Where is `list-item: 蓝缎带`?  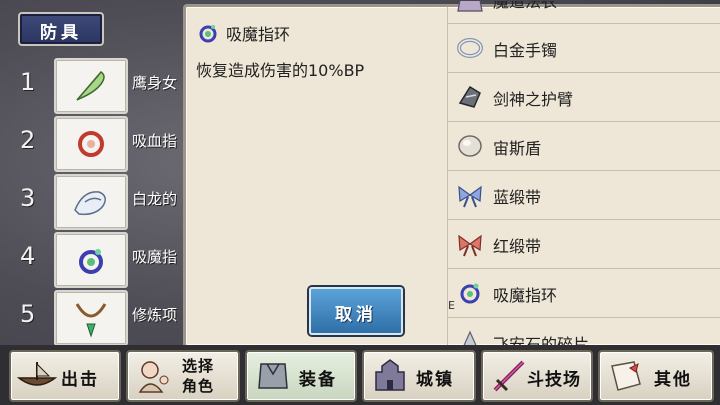
list-item: 蓝缎带 is located at coordinates (584, 195).